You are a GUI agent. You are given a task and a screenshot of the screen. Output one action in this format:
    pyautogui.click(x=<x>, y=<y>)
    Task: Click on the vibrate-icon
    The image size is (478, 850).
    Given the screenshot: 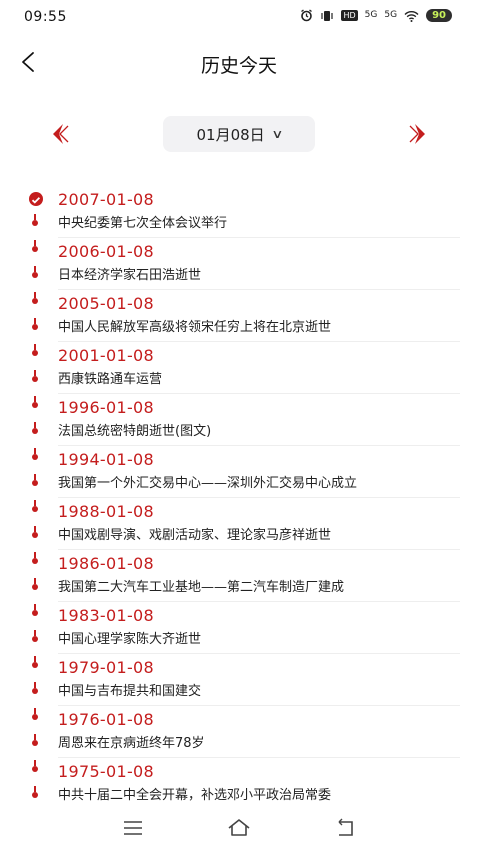 What is the action you would take?
    pyautogui.click(x=327, y=15)
    